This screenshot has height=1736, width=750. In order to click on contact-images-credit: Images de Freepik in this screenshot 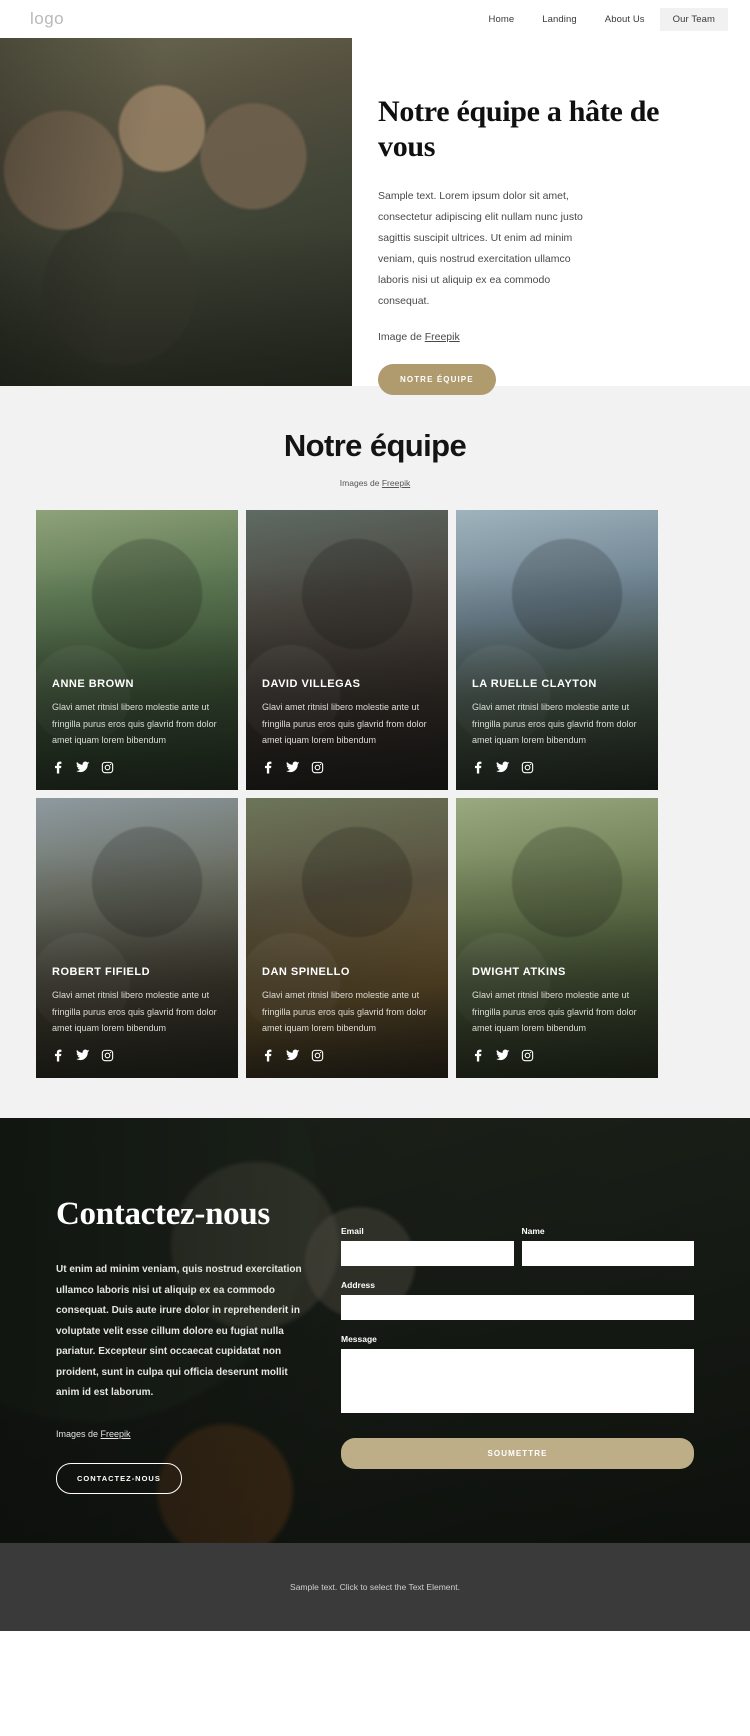, I will do `click(198, 1434)`.